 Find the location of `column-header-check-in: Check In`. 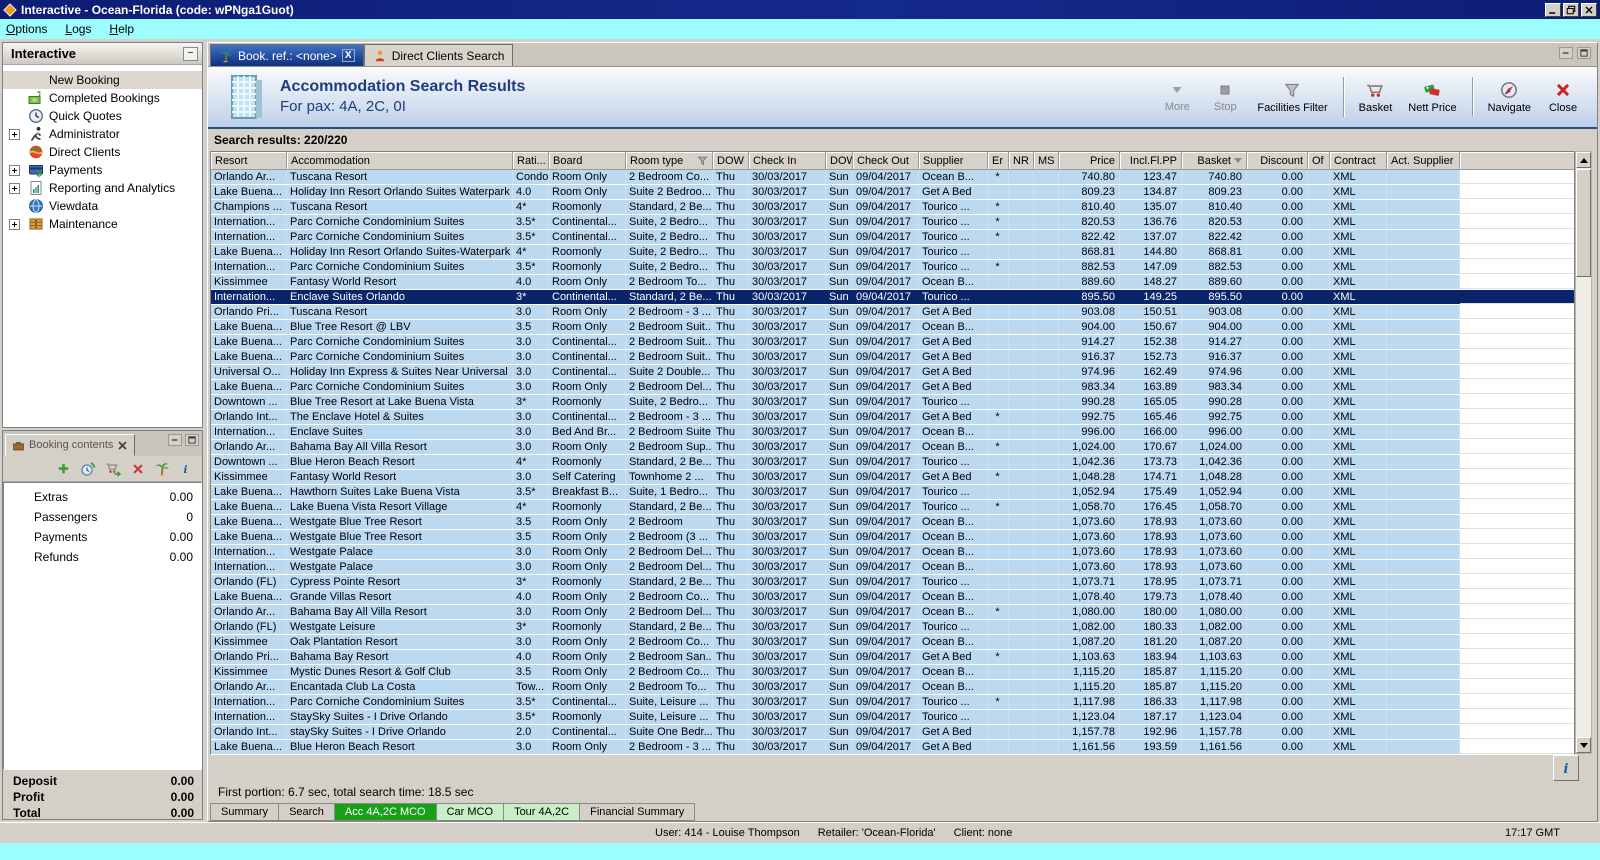

column-header-check-in: Check In is located at coordinates (787, 161).